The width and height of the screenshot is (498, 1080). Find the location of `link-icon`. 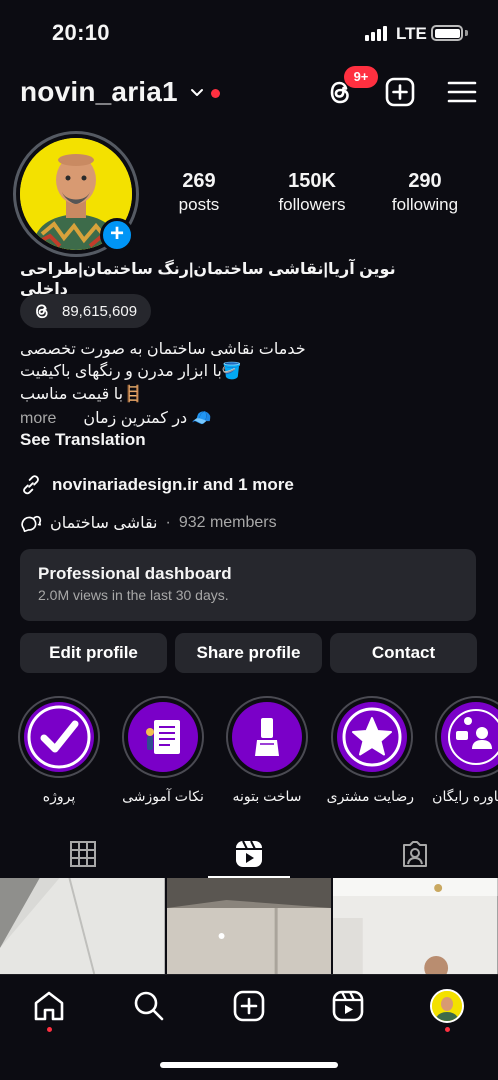

link-icon is located at coordinates (31, 485).